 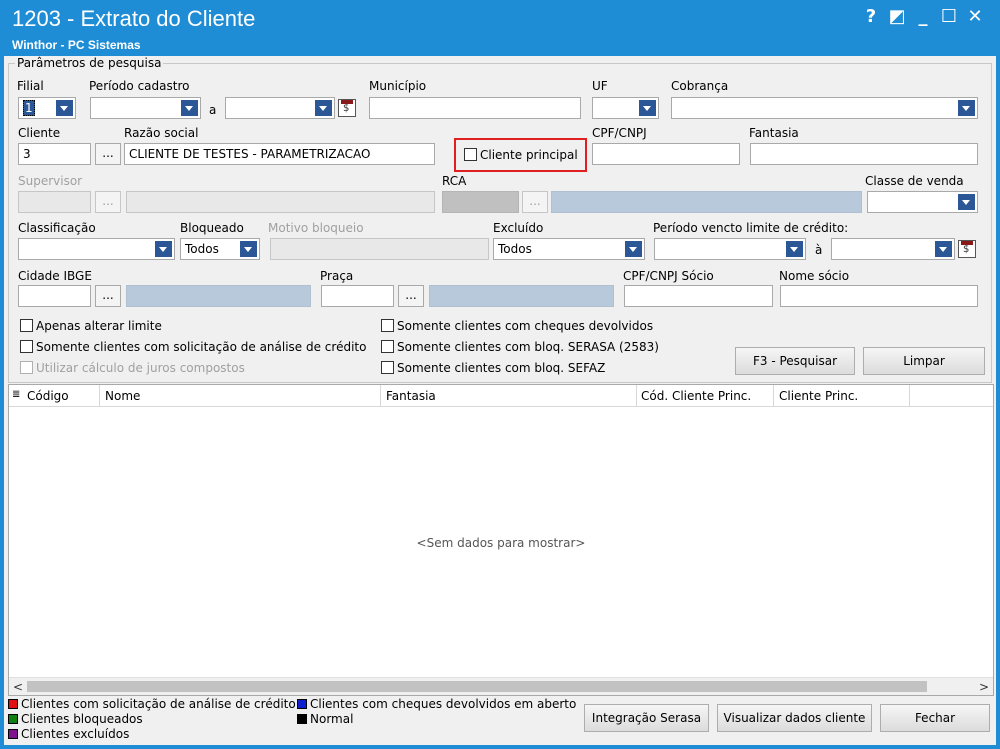 I want to click on fechar-button: Fechar, so click(x=935, y=718).